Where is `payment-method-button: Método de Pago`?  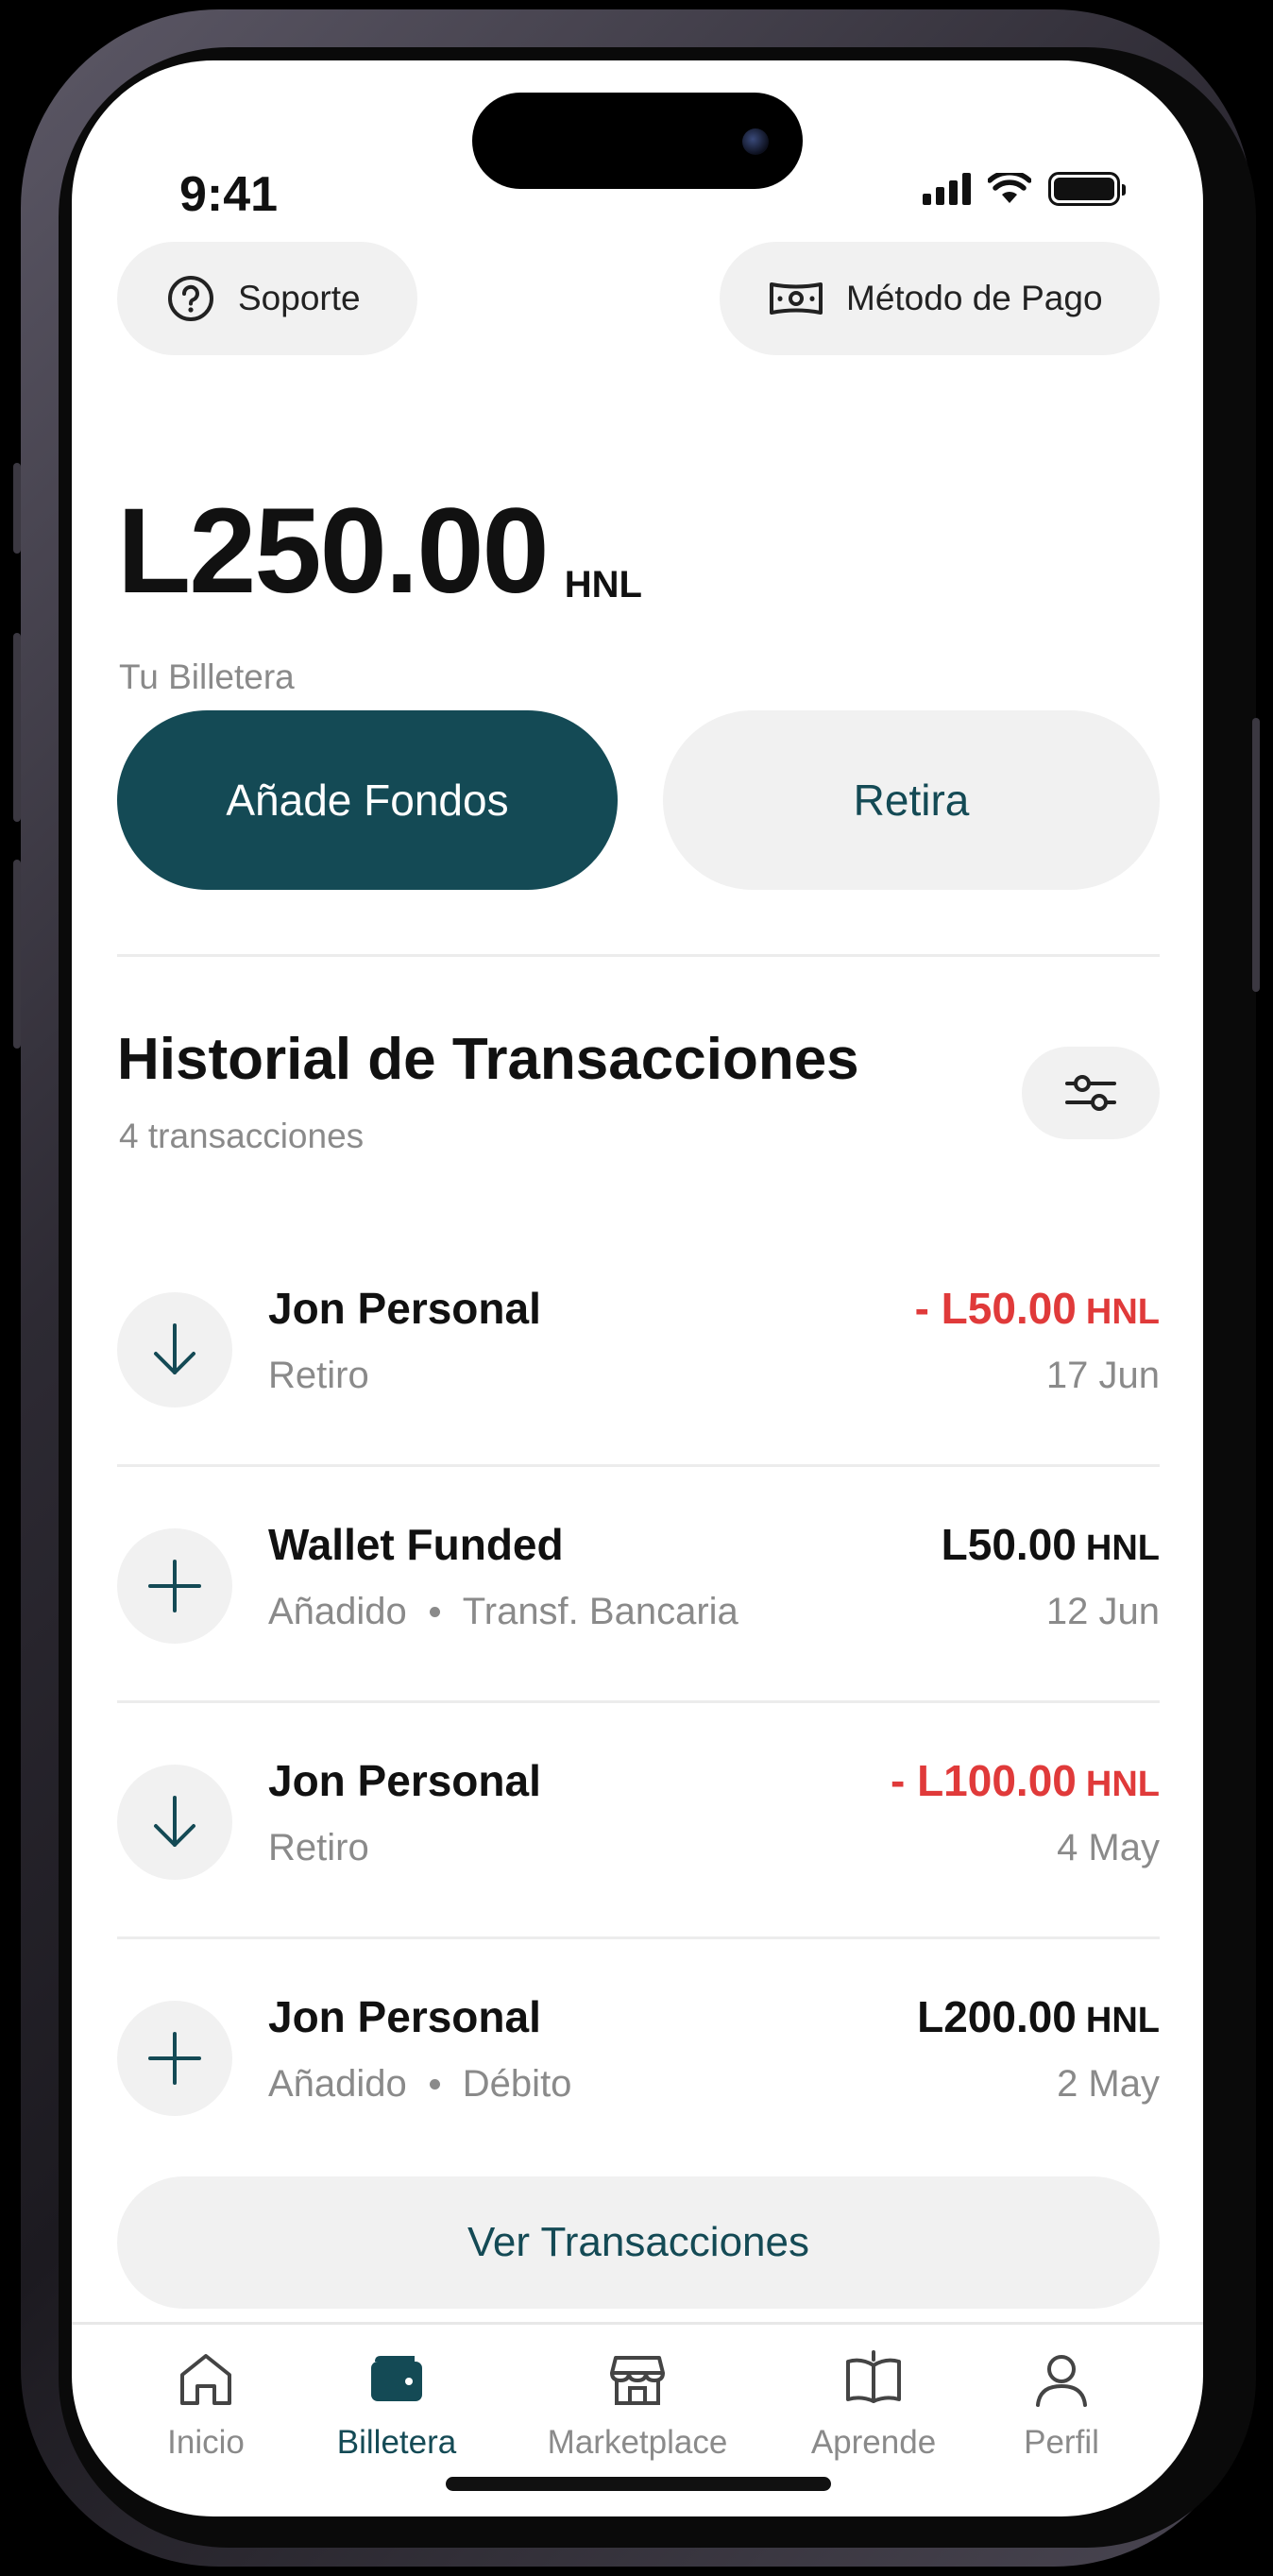 payment-method-button: Método de Pago is located at coordinates (940, 298).